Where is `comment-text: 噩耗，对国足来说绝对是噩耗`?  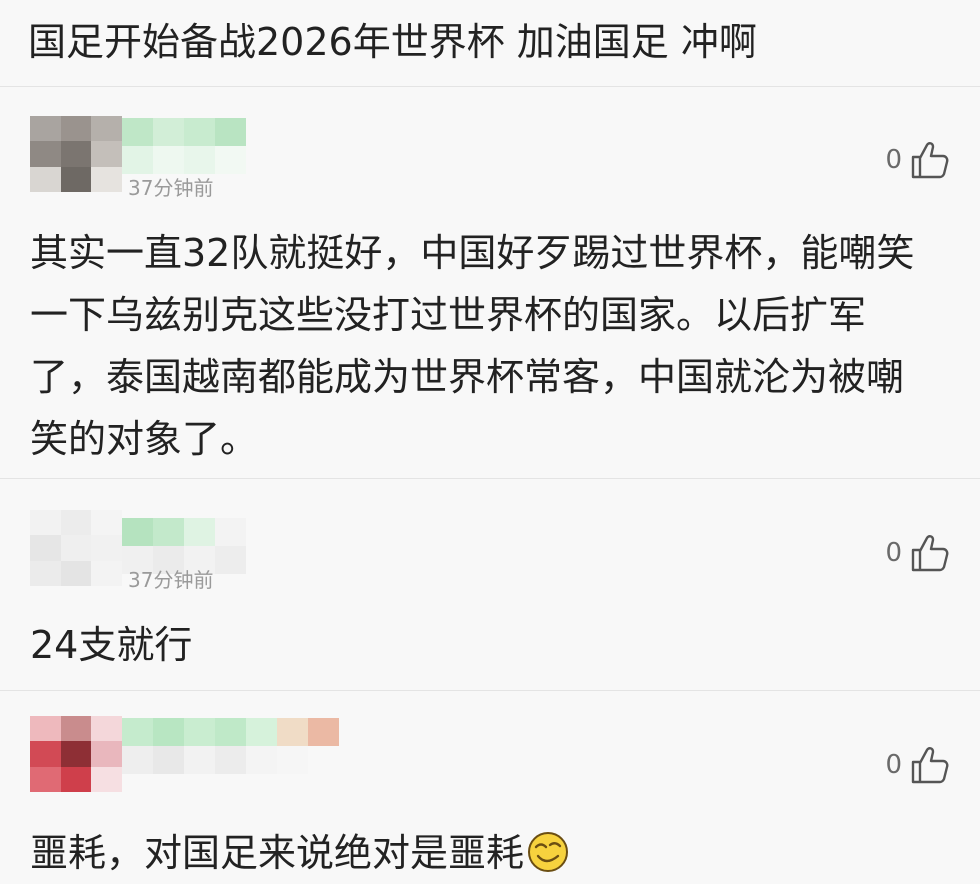 comment-text: 噩耗，对国足来说绝对是噩耗 is located at coordinates (277, 853).